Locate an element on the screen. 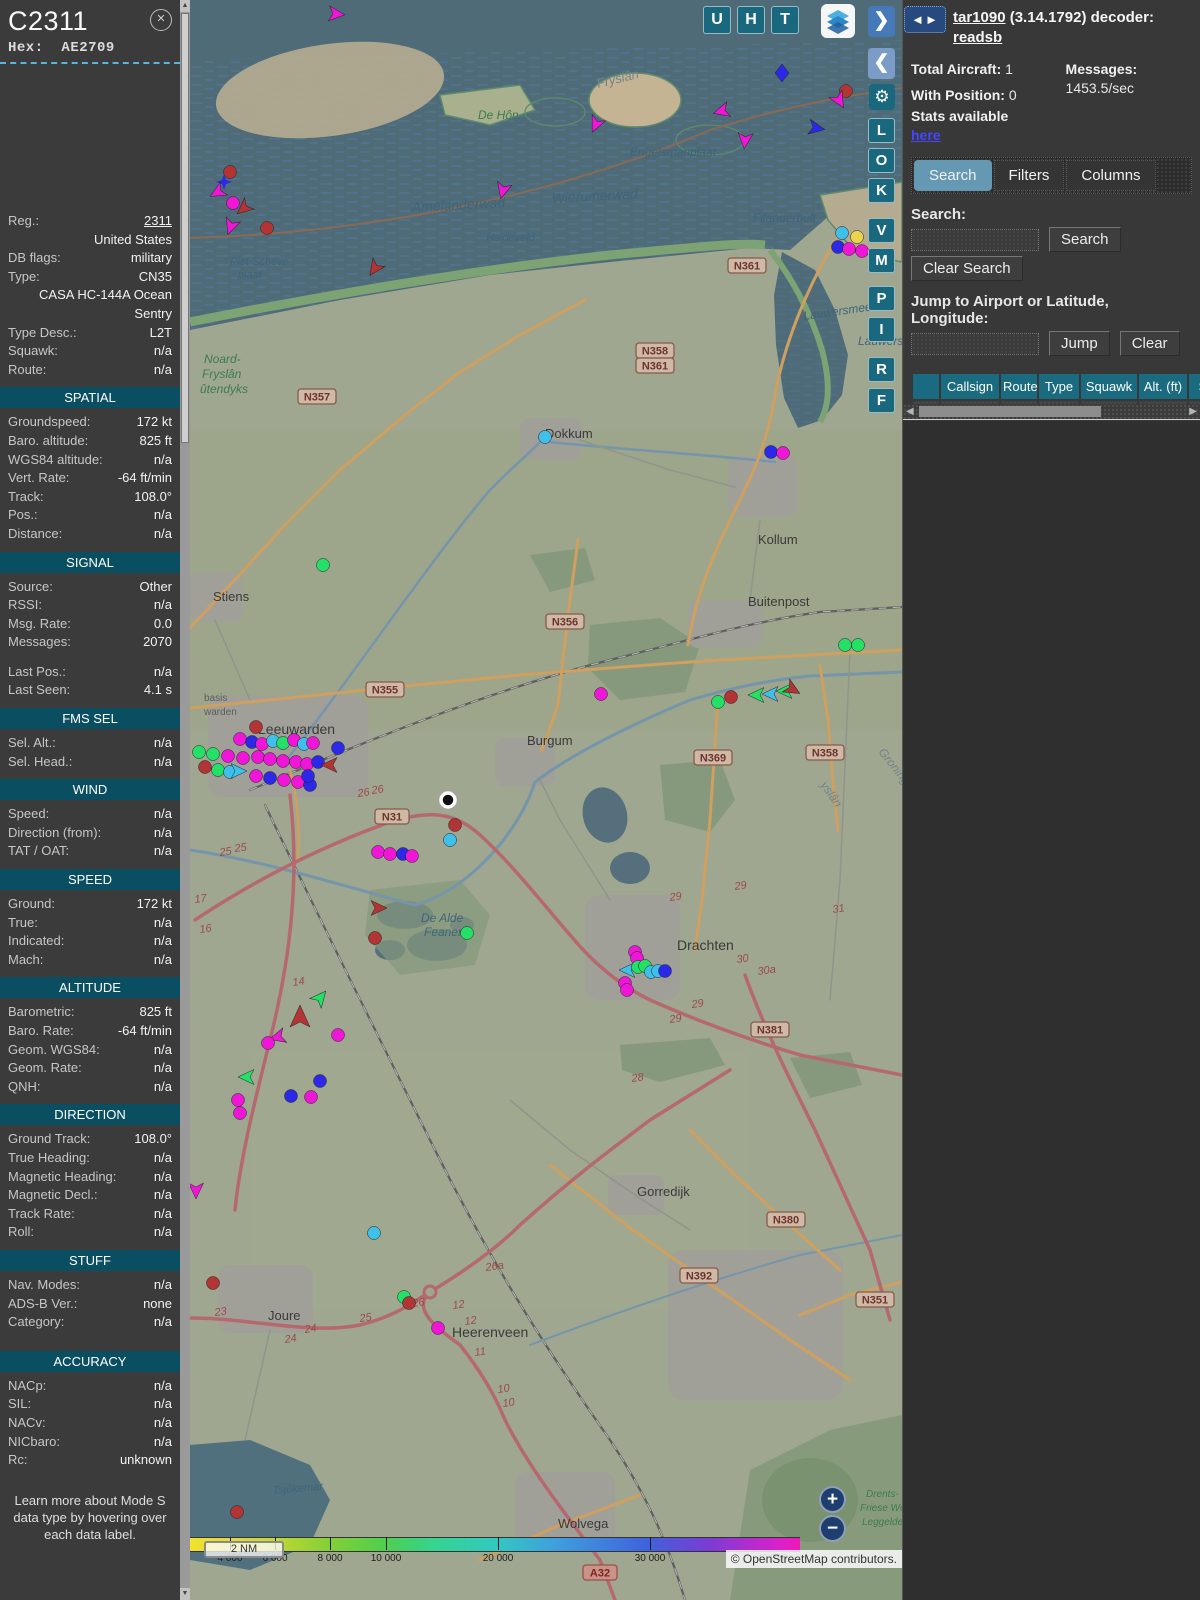 Image resolution: width=1200 pixels, height=1600 pixels. tab-search: Search is located at coordinates (953, 175).